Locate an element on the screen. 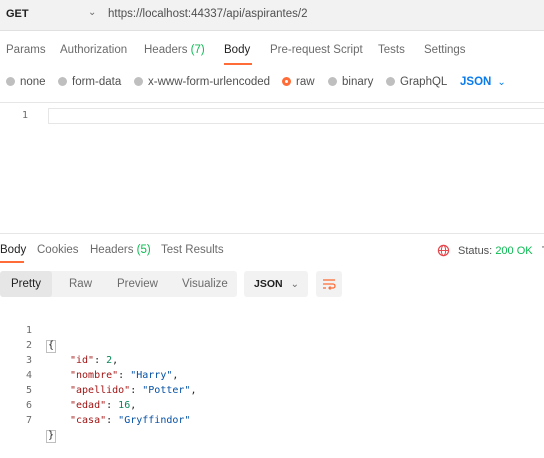 The image size is (544, 458). tab-headers-count: (7) is located at coordinates (197, 50).